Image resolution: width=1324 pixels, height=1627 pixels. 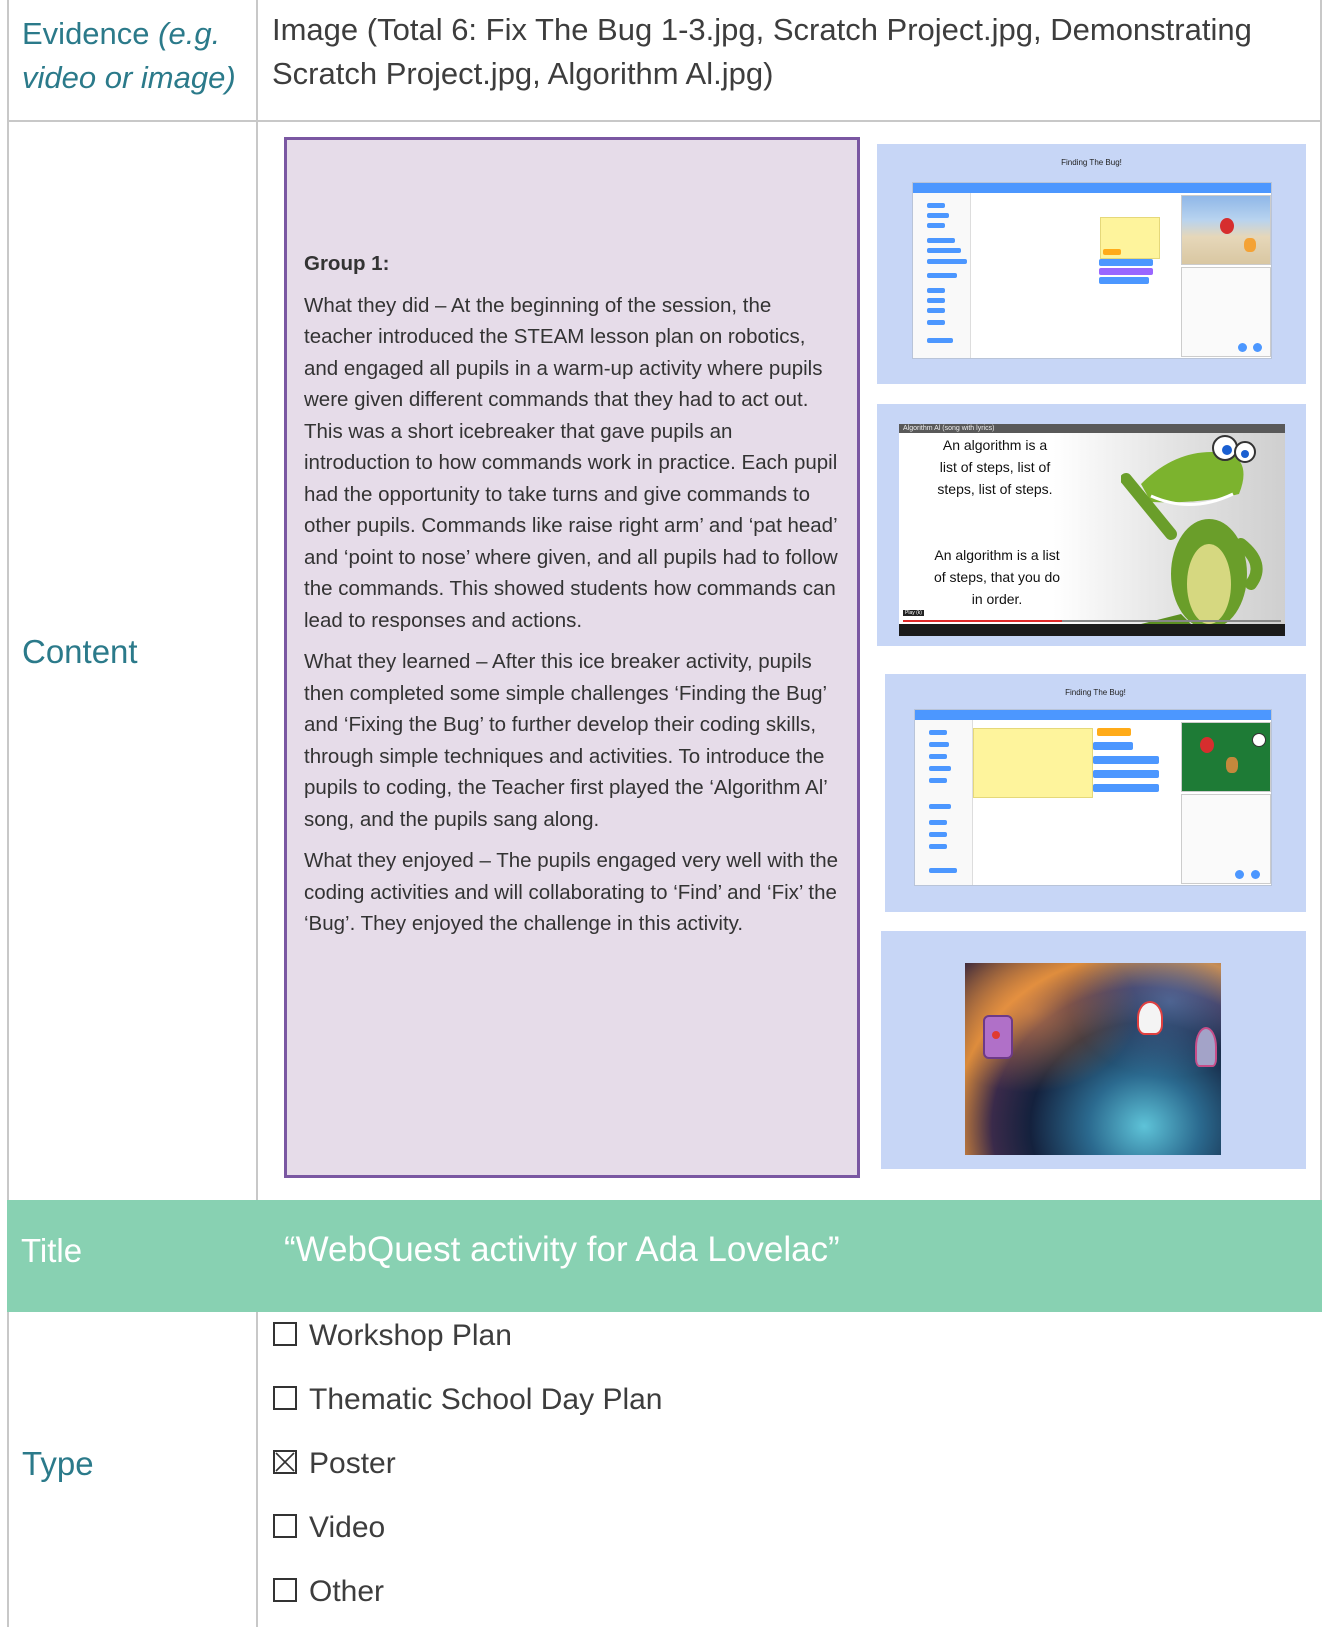 I want to click on type-option-video: Video, so click(x=329, y=1528).